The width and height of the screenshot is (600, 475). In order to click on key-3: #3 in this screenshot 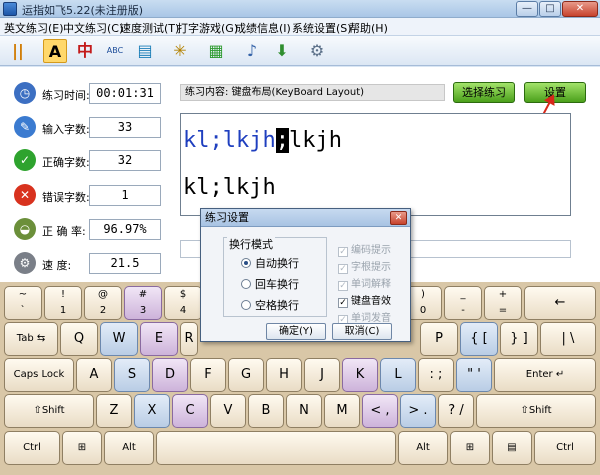, I will do `click(143, 303)`.